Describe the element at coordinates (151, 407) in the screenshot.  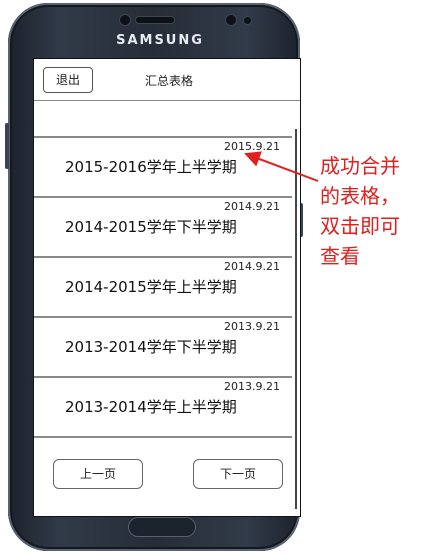
I see `item-title: 2013-2014学年上半学期` at that location.